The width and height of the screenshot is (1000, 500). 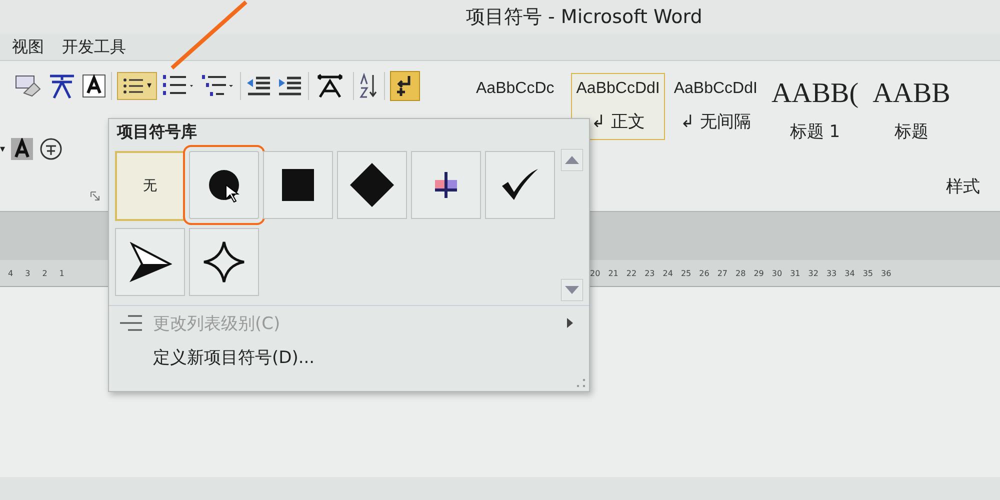 What do you see at coordinates (22, 149) in the screenshot?
I see `character-shading-icon` at bounding box center [22, 149].